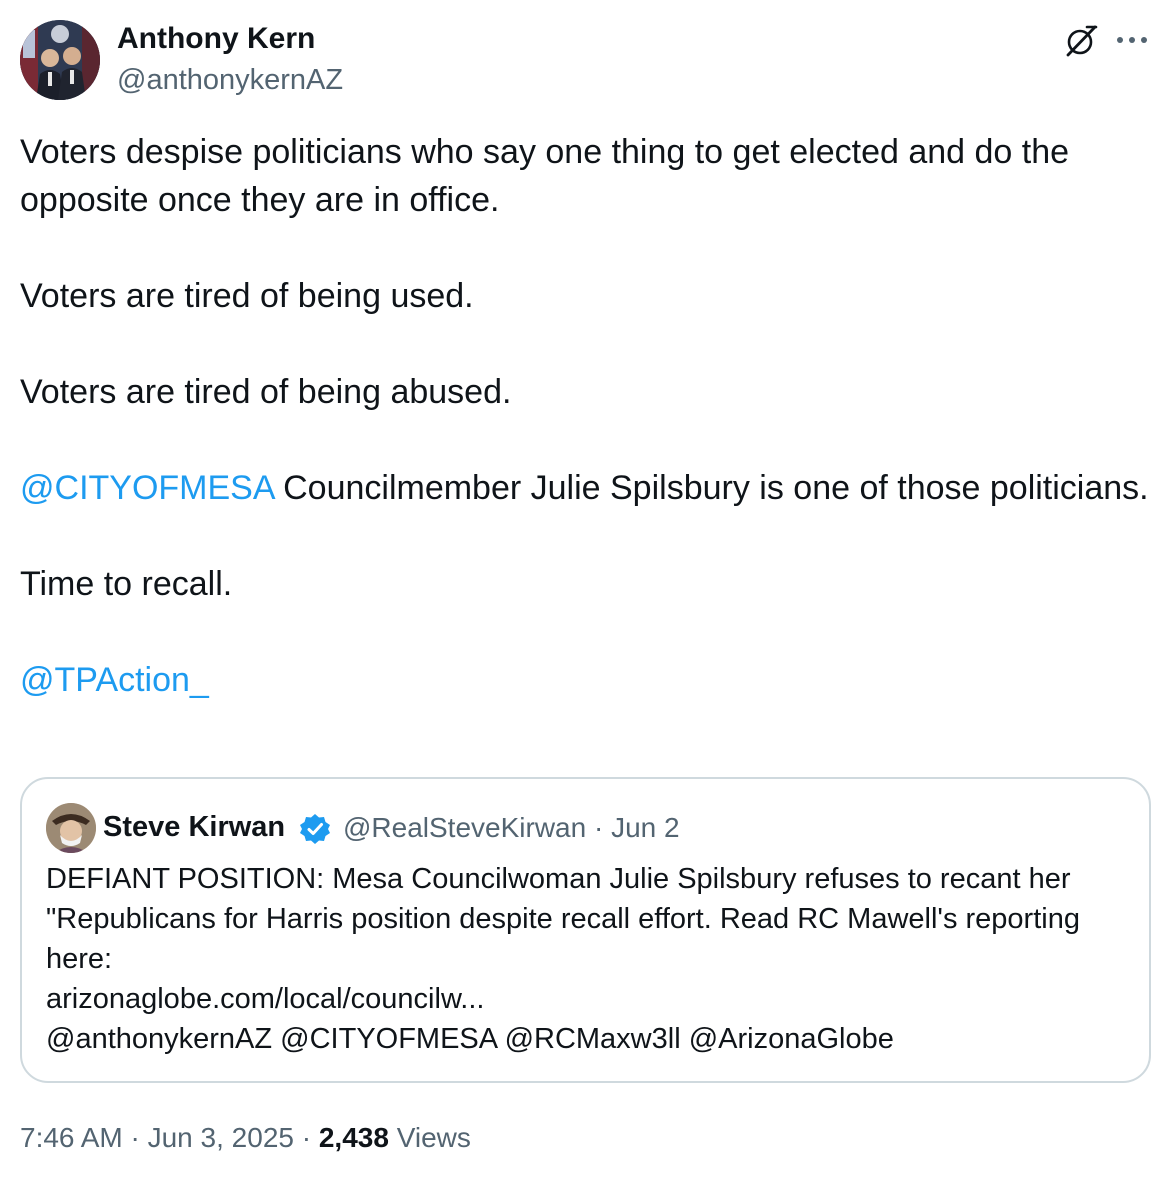 This screenshot has height=1180, width=1176. I want to click on tweet-meta: 7:46 AM · Jun 3, 2025 · 2,438 Views, so click(245, 1138).